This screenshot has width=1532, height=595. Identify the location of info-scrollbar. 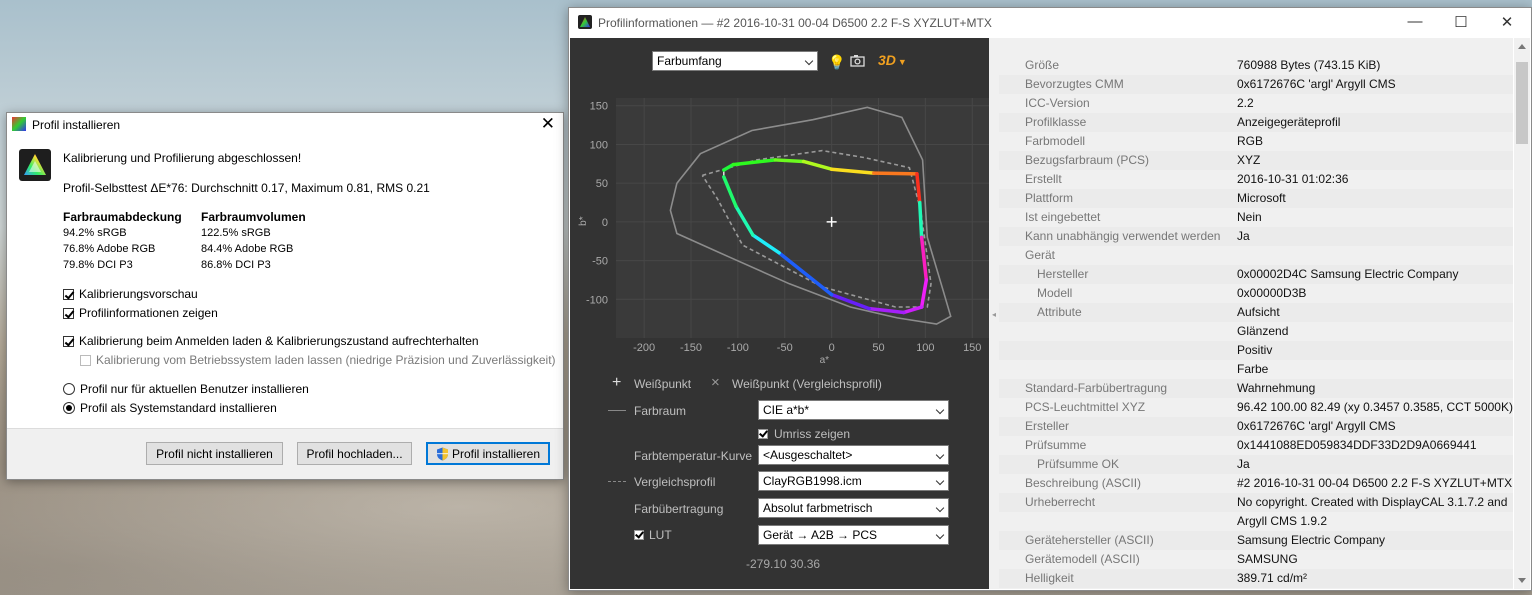
(1522, 313).